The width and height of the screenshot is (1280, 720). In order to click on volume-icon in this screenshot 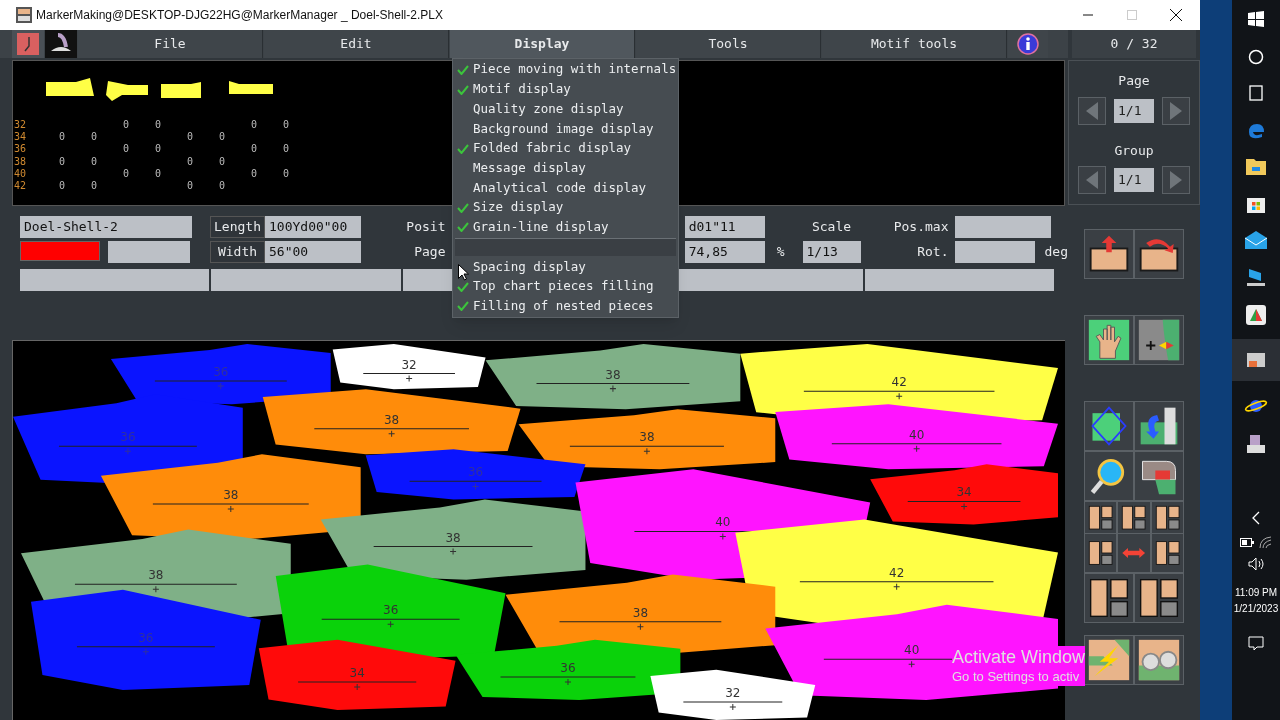, I will do `click(1256, 564)`.